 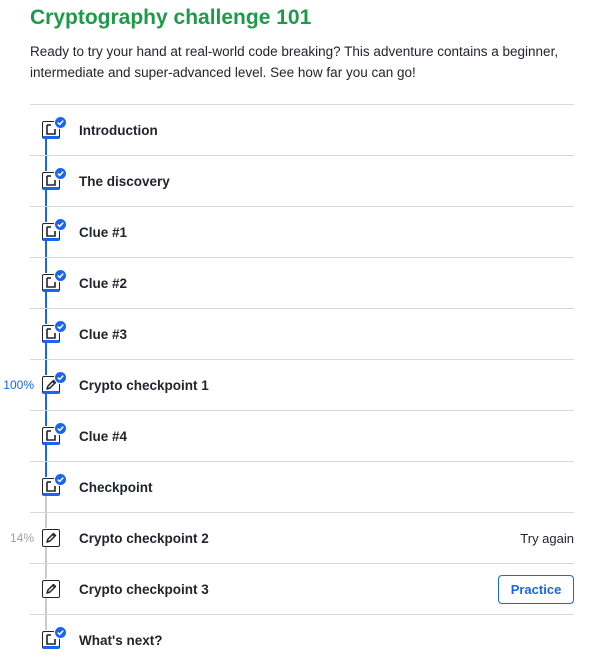 I want to click on item-title: Crypto checkpoint 1, so click(x=144, y=385).